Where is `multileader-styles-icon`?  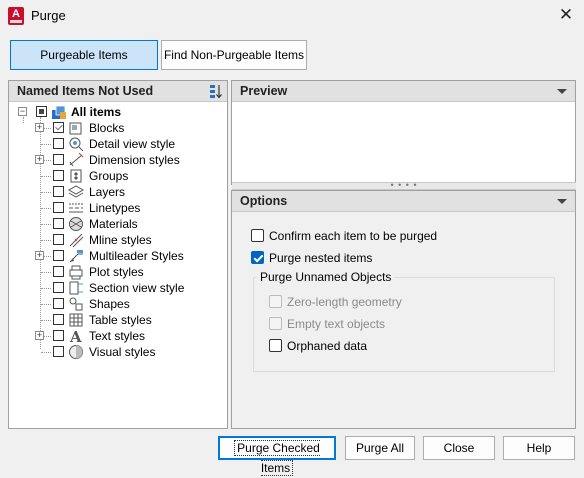 multileader-styles-icon is located at coordinates (76, 256).